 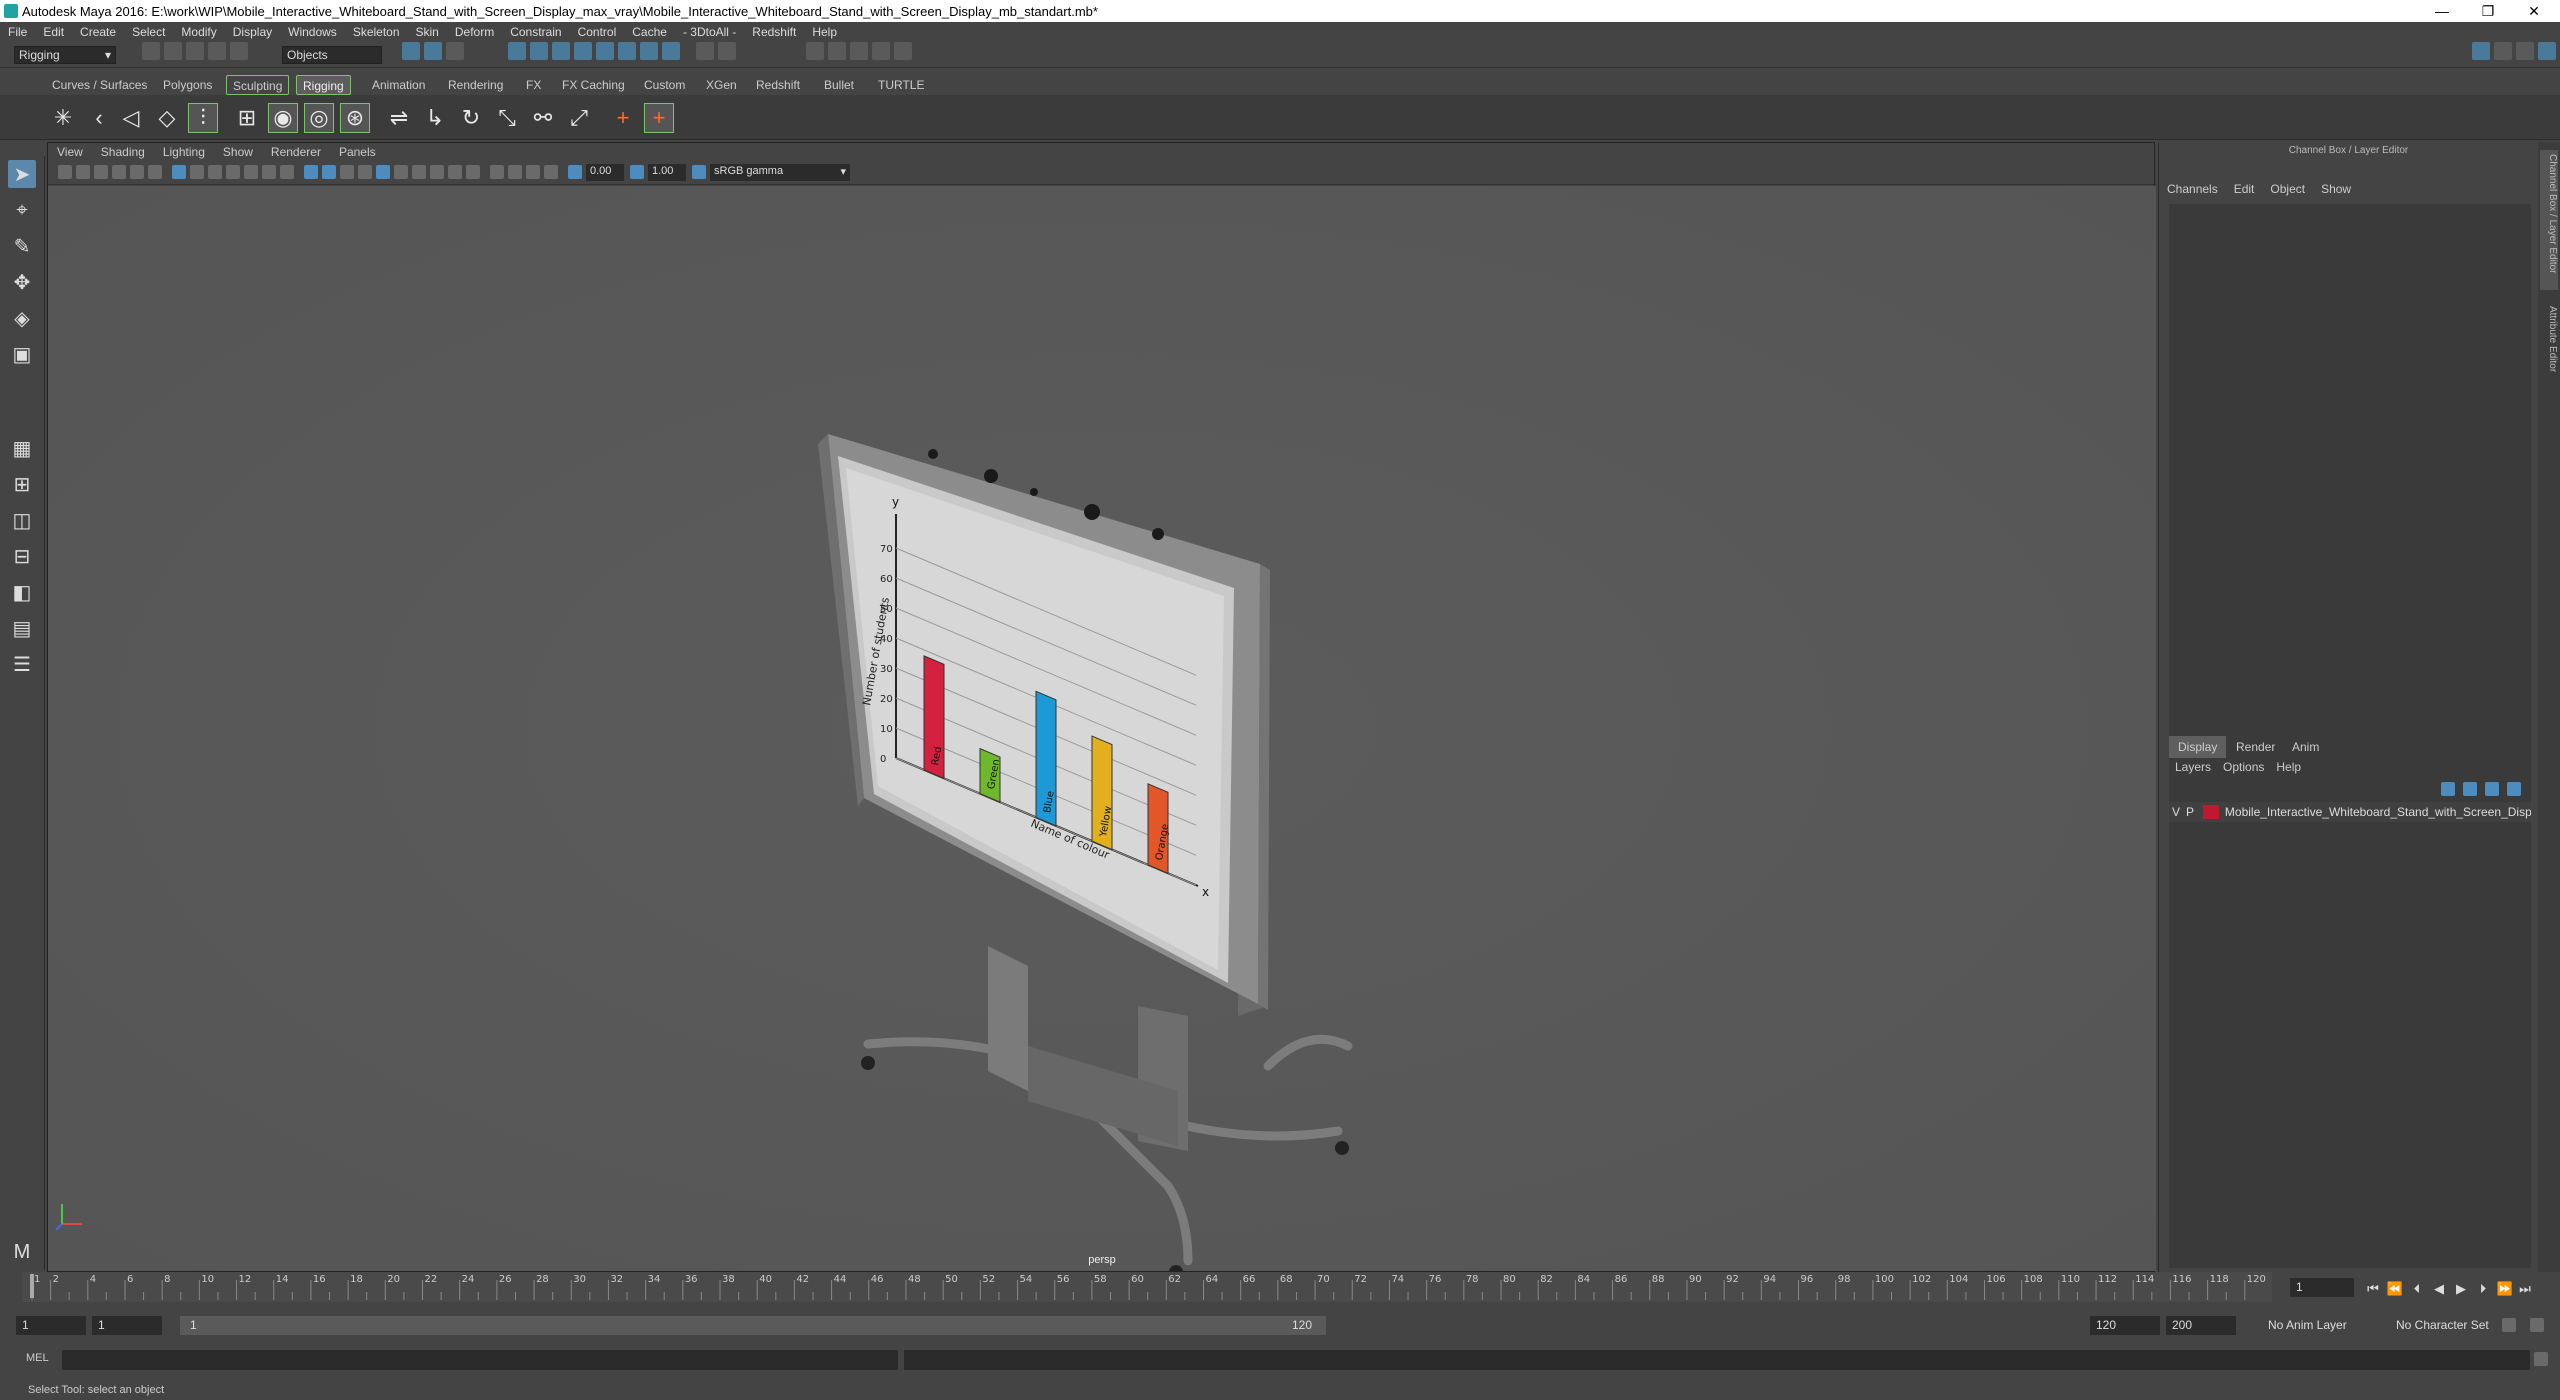 What do you see at coordinates (247, 118) in the screenshot?
I see `bind-skin-icon: ⊞` at bounding box center [247, 118].